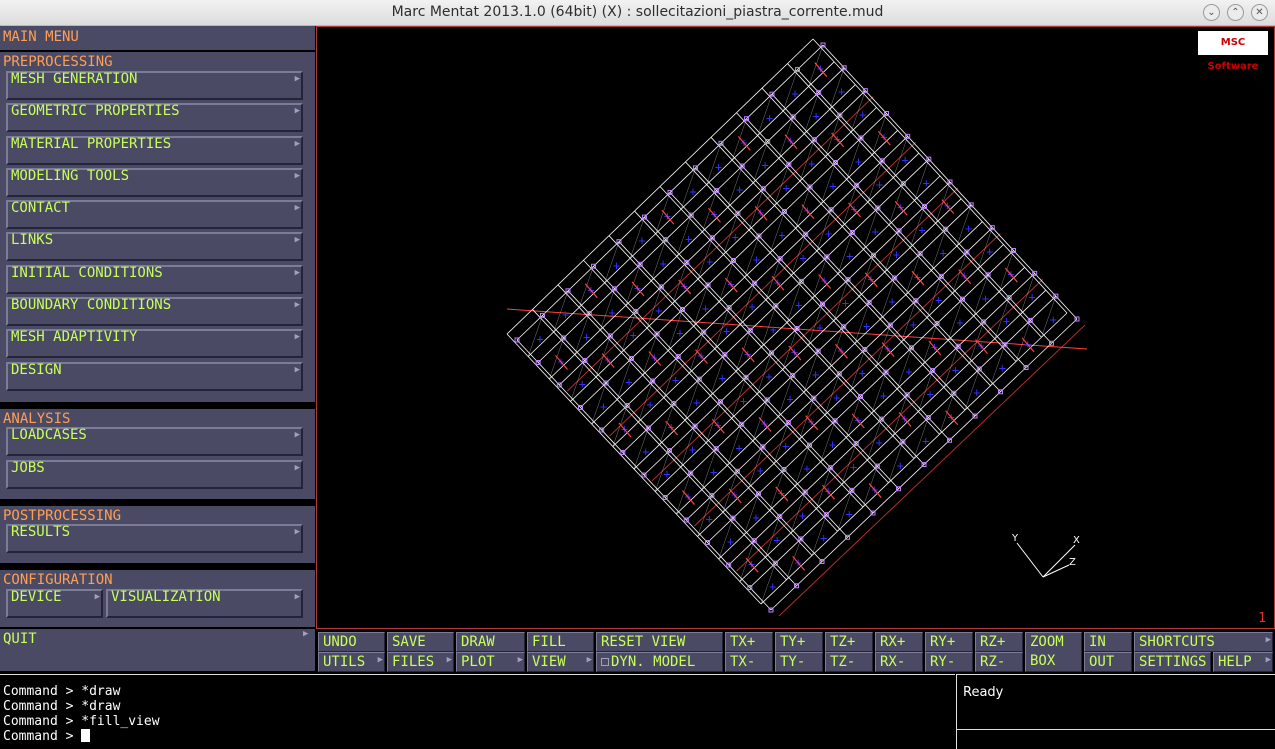  I want to click on msc-software-logo: MSC Software, so click(1233, 51).